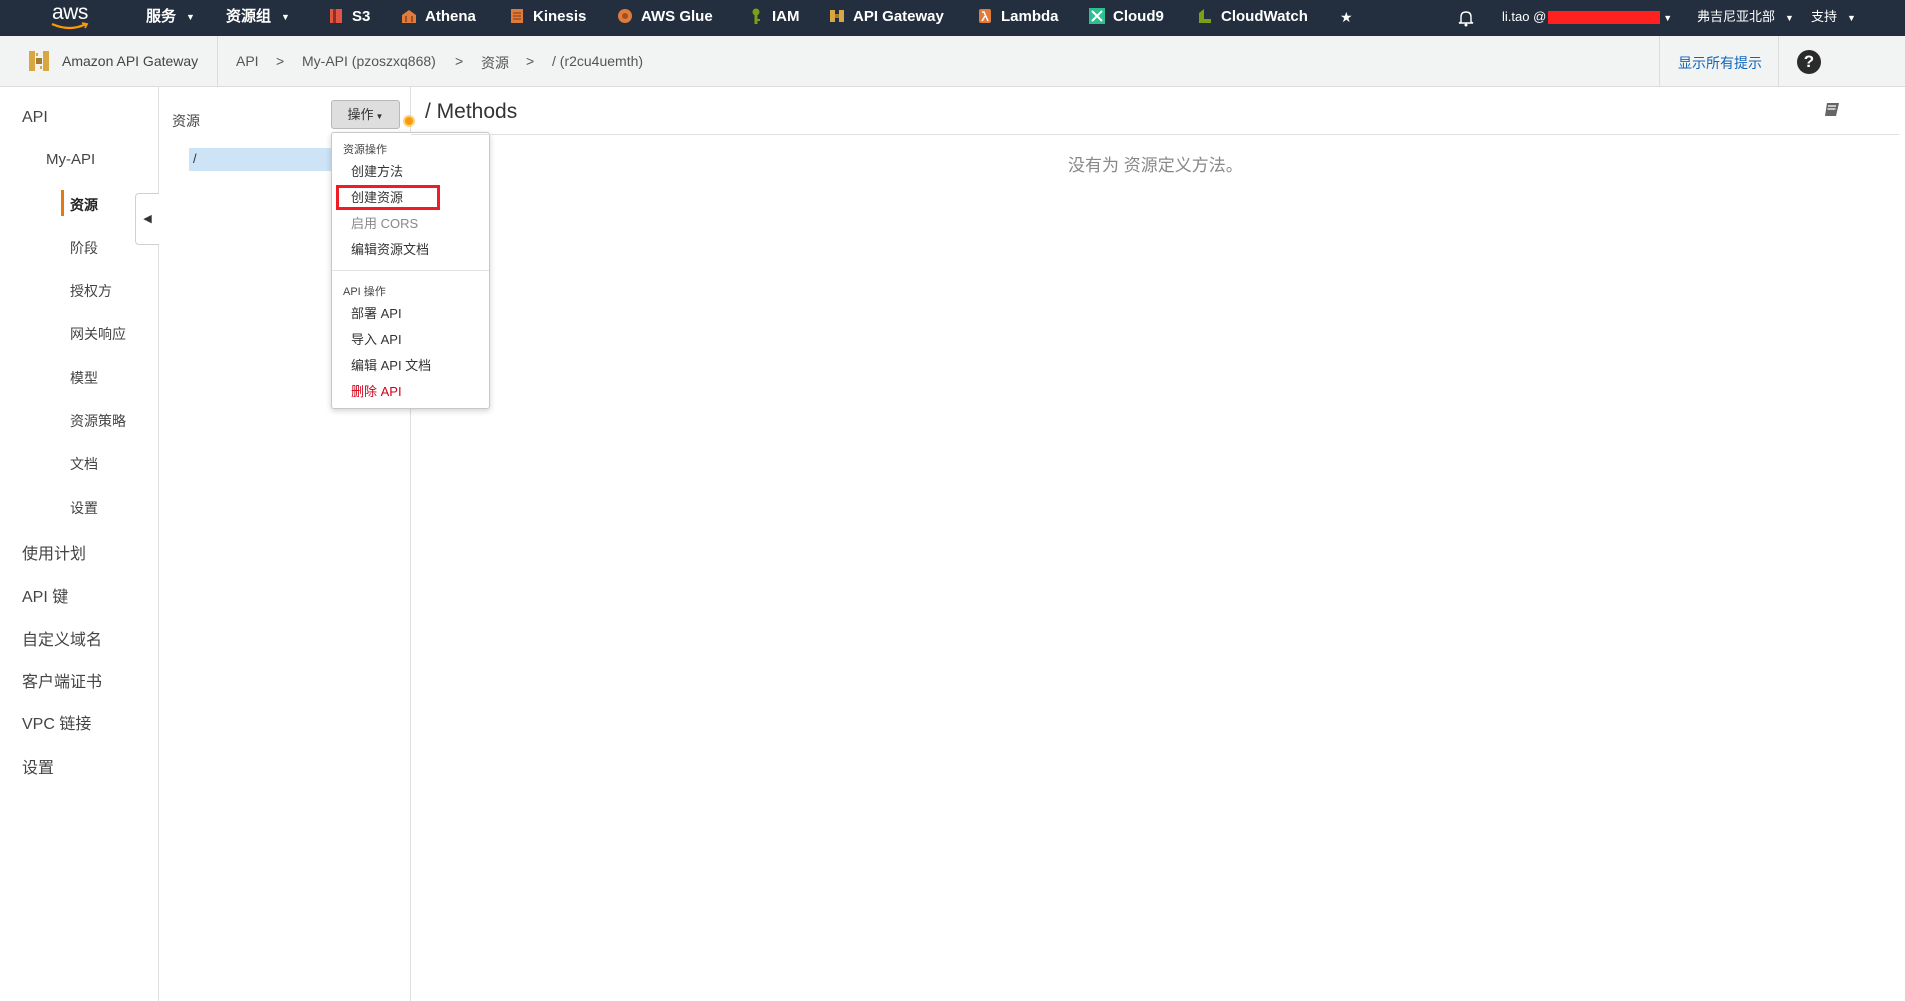 The image size is (1905, 1001). I want to click on menu-create-method: 创建方法, so click(377, 170).